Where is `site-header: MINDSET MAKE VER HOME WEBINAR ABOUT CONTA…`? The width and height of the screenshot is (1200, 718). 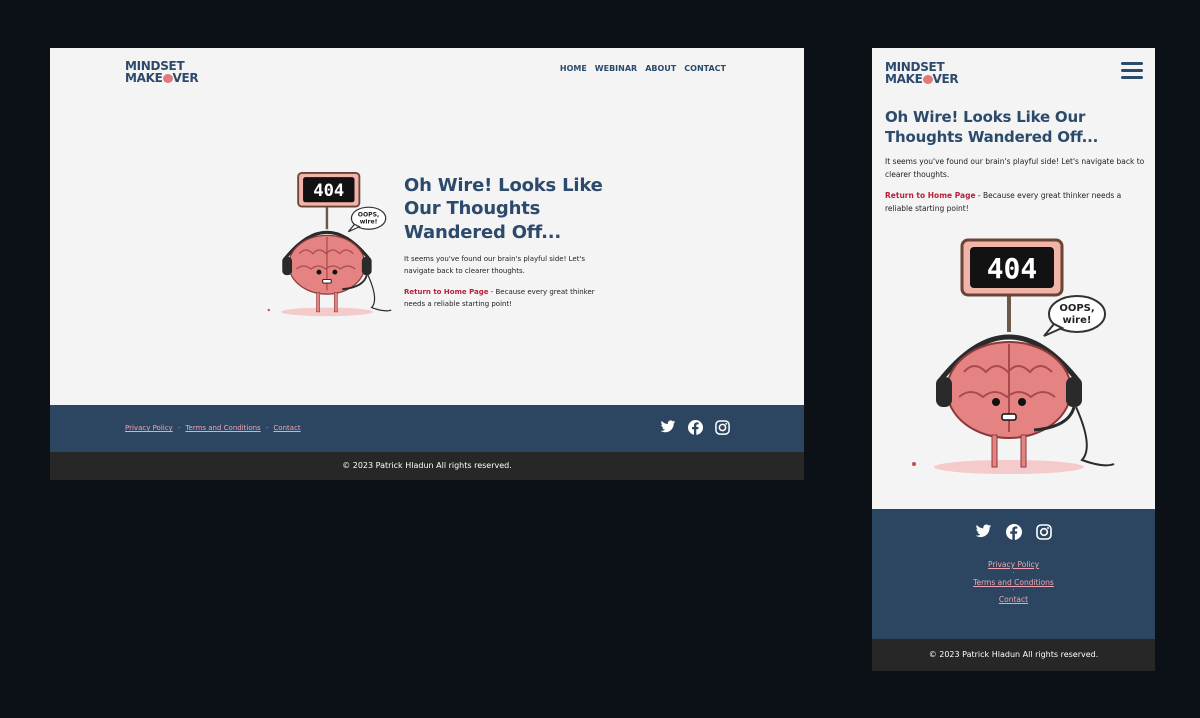
site-header: MINDSET MAKE VER HOME WEBINAR ABOUT CONTA… is located at coordinates (427, 70).